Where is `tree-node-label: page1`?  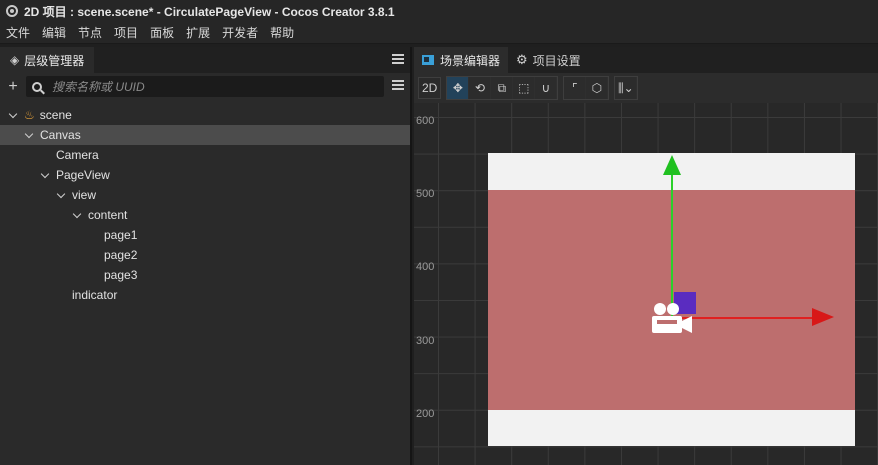
tree-node-label: page1 is located at coordinates (121, 235).